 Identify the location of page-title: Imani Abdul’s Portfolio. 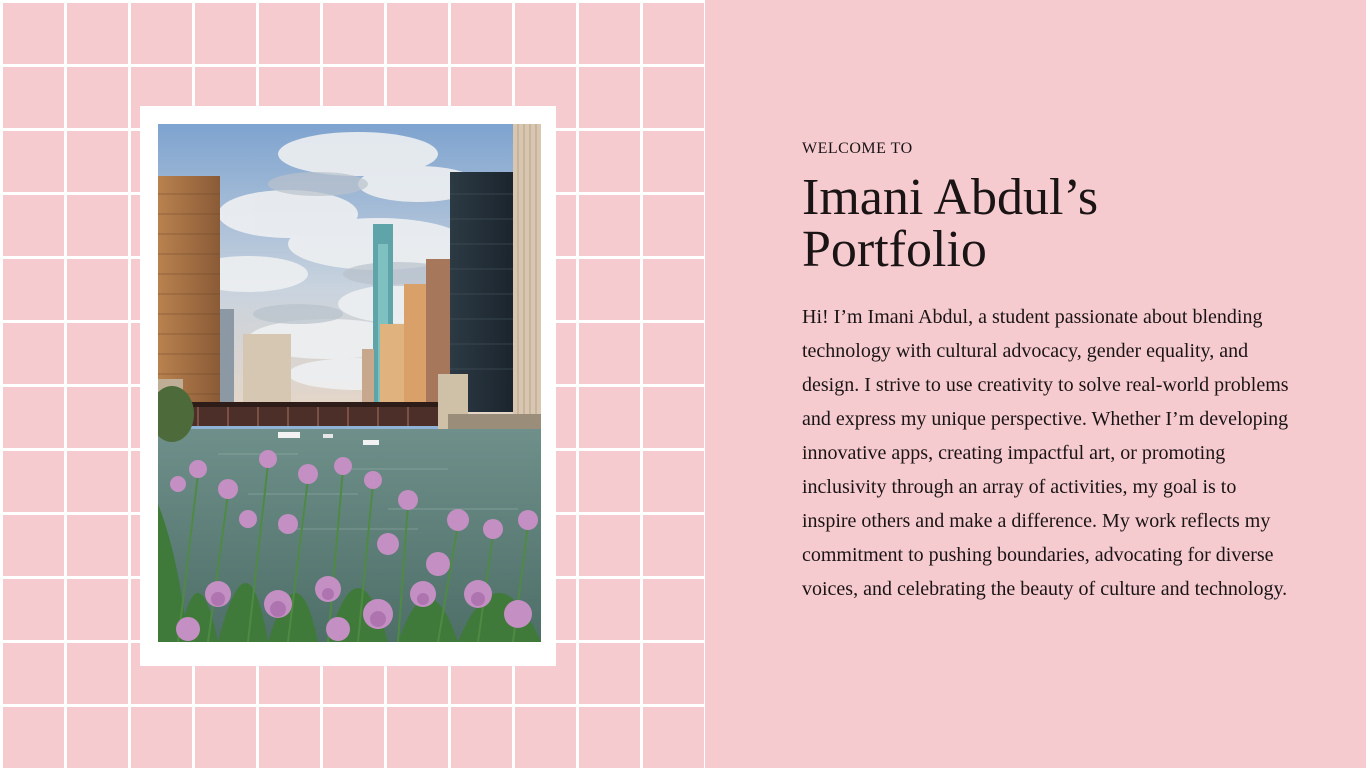
(1052, 224).